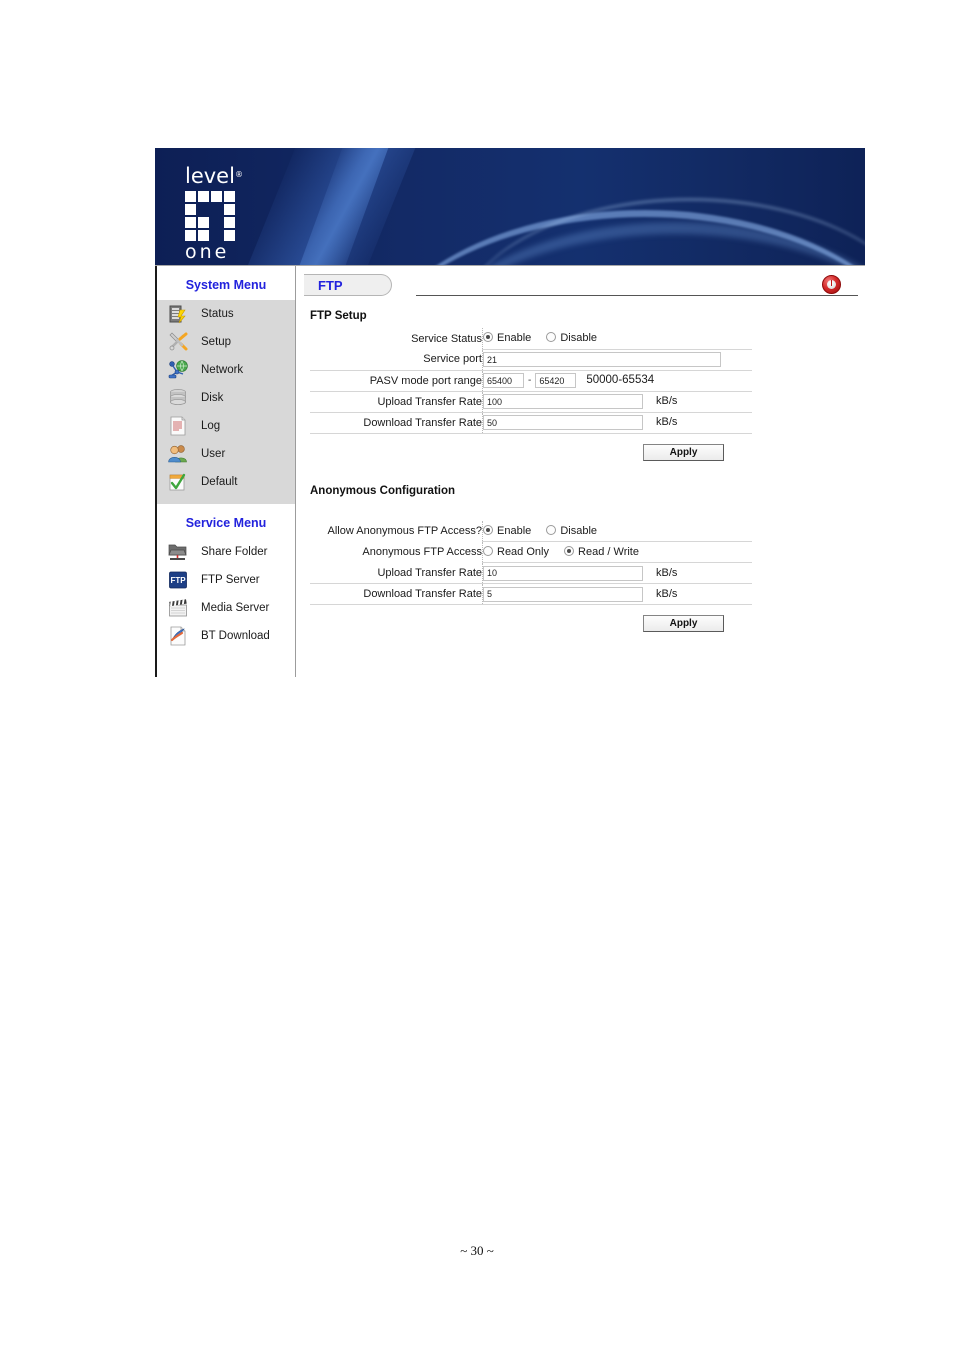 The image size is (954, 1350). What do you see at coordinates (383, 490) in the screenshot?
I see `anonymous-config-title: Anonymous Configuration` at bounding box center [383, 490].